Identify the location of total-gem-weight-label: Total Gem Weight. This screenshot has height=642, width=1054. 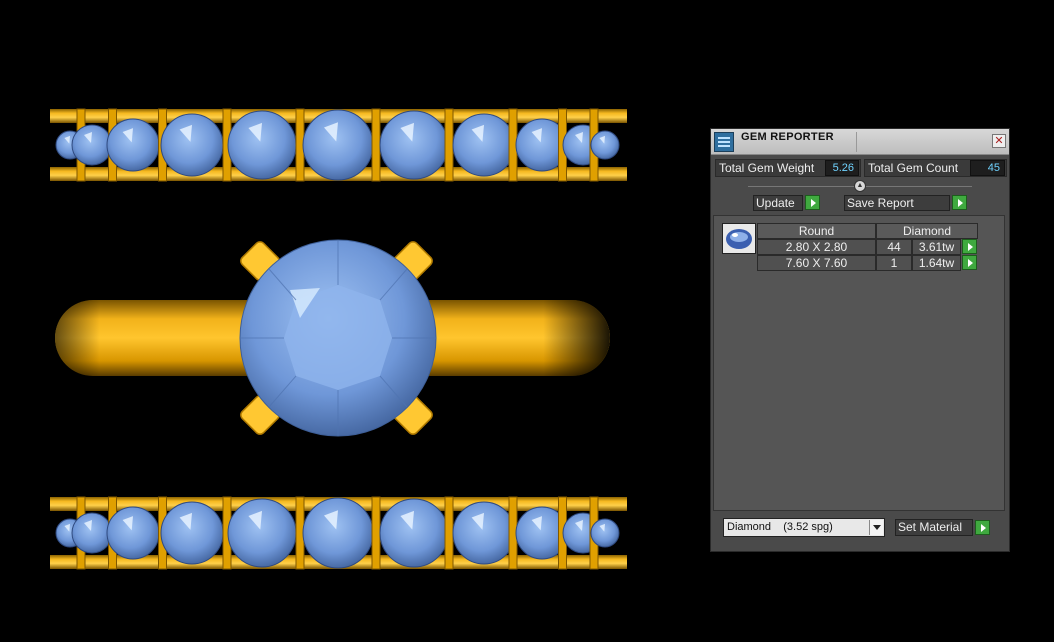
(767, 168).